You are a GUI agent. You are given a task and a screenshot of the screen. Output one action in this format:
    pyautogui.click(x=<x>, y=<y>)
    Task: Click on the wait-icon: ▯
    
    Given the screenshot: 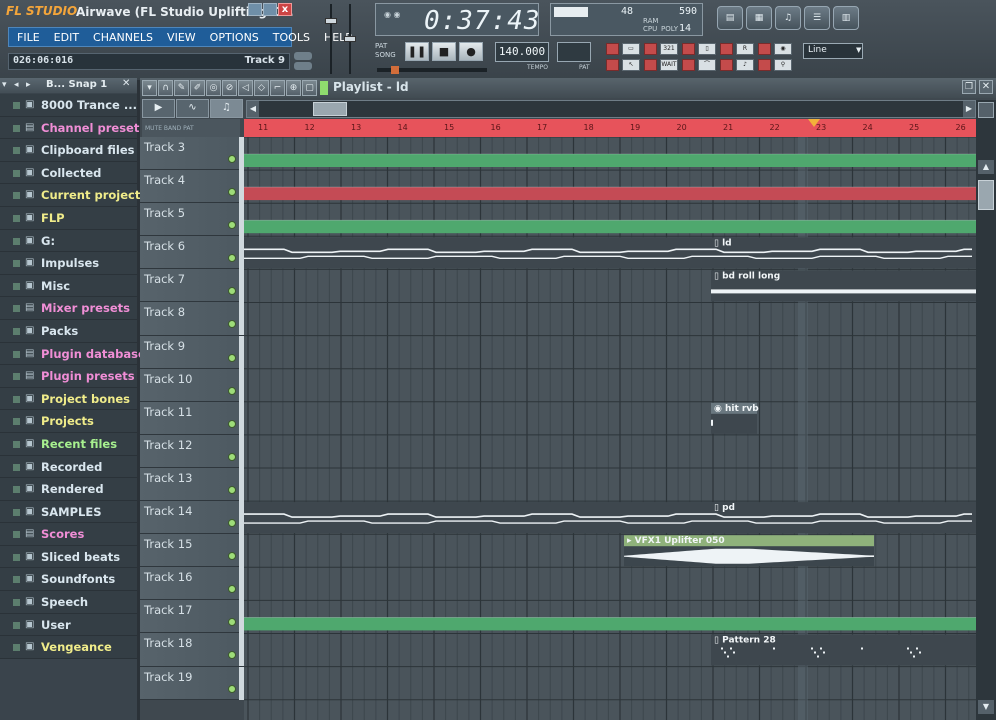 What is the action you would take?
    pyautogui.click(x=707, y=49)
    